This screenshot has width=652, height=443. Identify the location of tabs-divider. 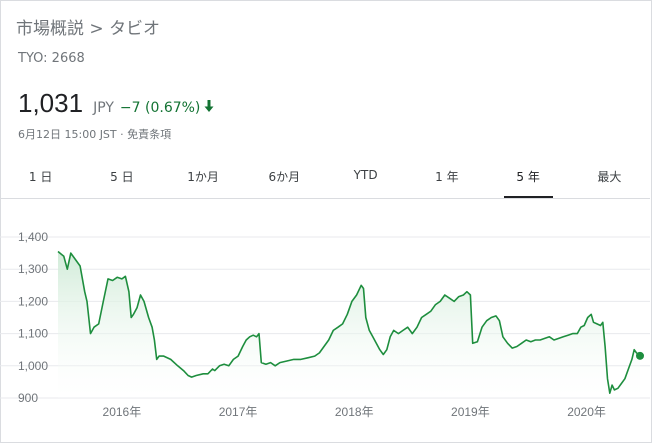
(325, 198).